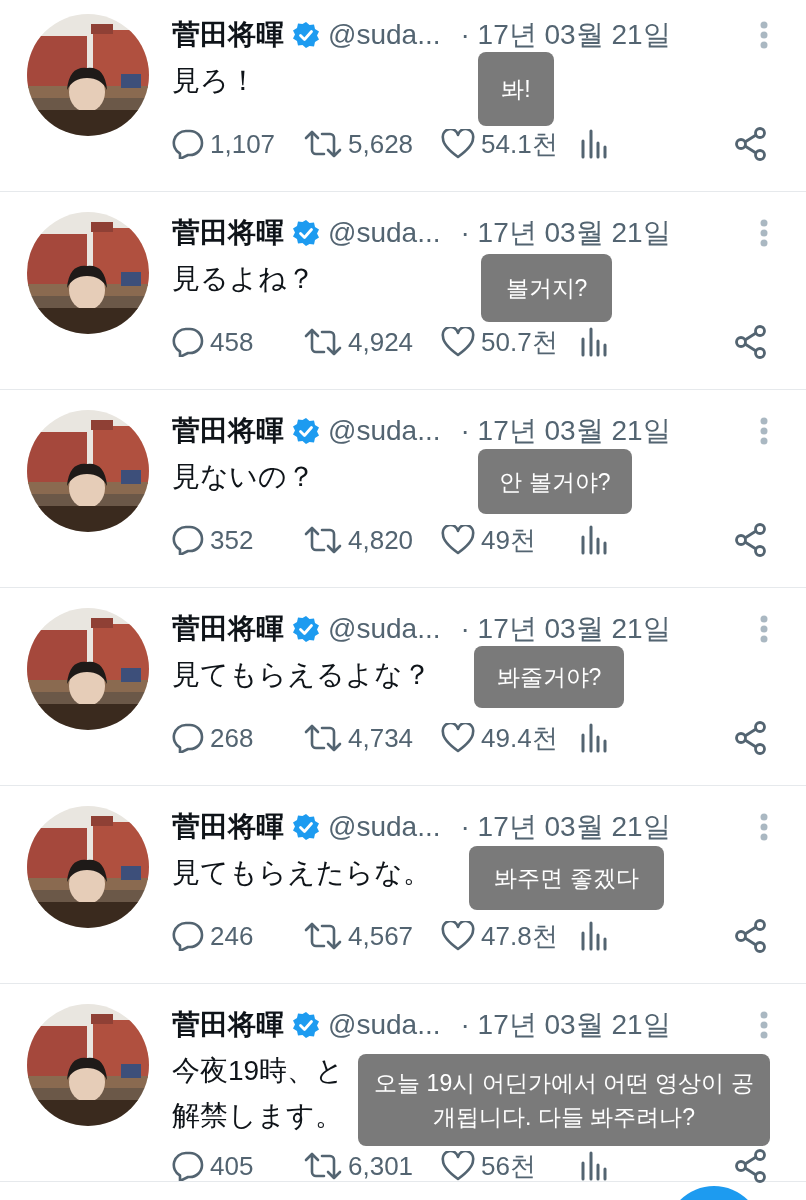 Image resolution: width=806 pixels, height=1200 pixels. Describe the element at coordinates (546, 288) in the screenshot. I see `translation-overlay: 볼거지?` at that location.